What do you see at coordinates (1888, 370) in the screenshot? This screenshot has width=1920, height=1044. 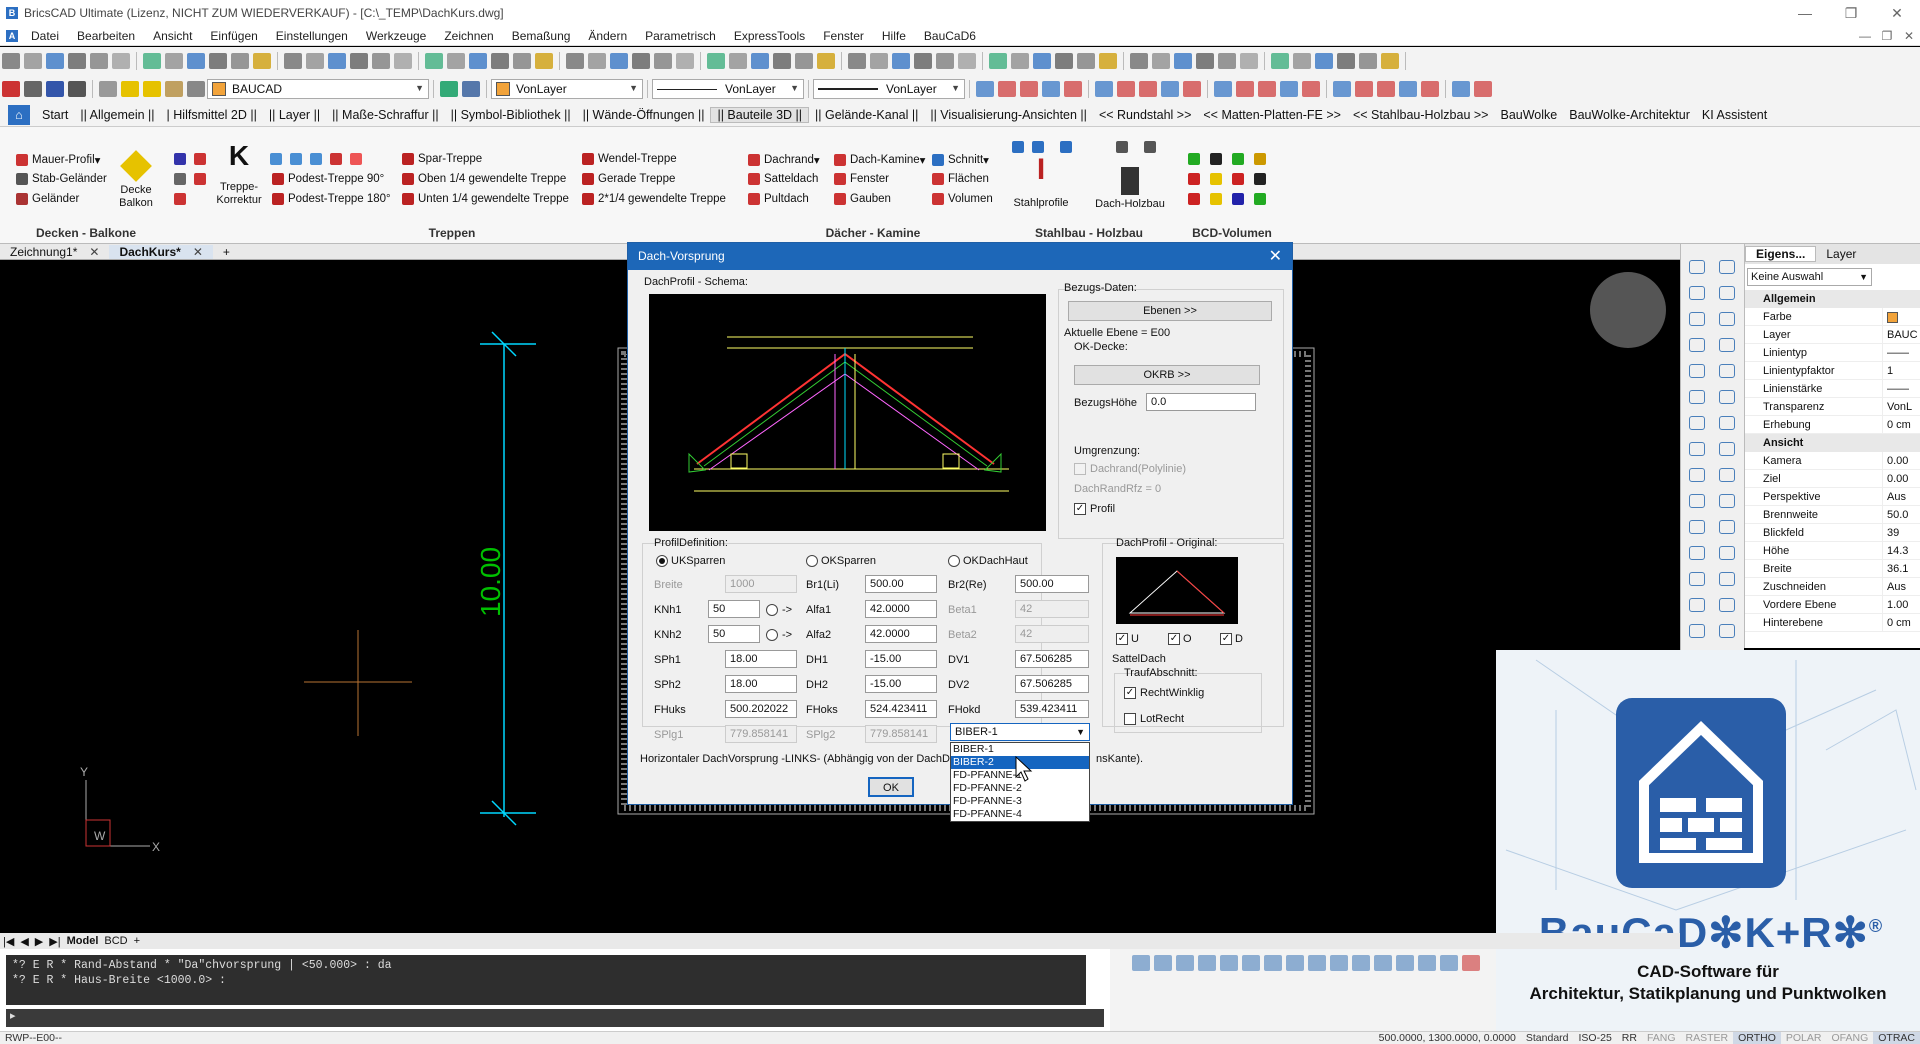 I see `property-value: 1` at bounding box center [1888, 370].